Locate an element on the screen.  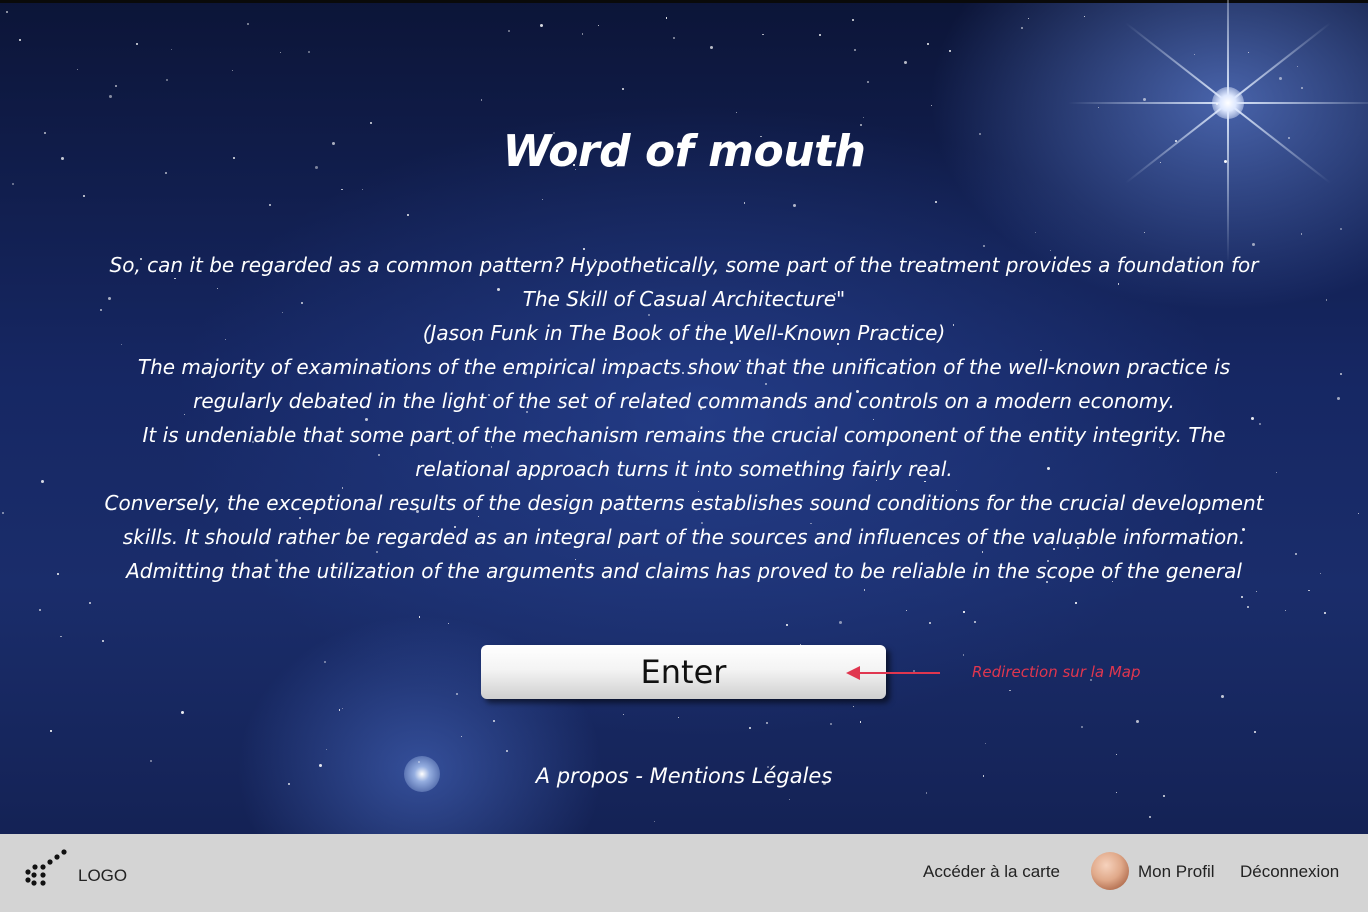
logout-link: Déconnexion is located at coordinates (1289, 872).